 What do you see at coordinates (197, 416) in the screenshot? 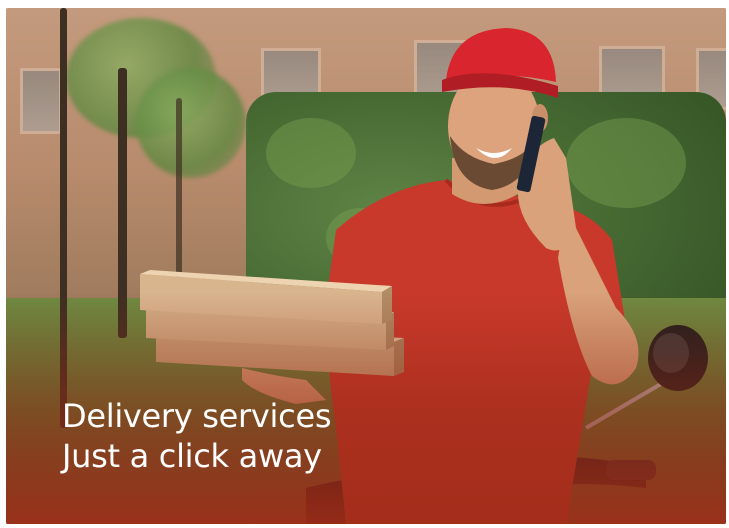
I see `caption-line-1: Delivery services` at bounding box center [197, 416].